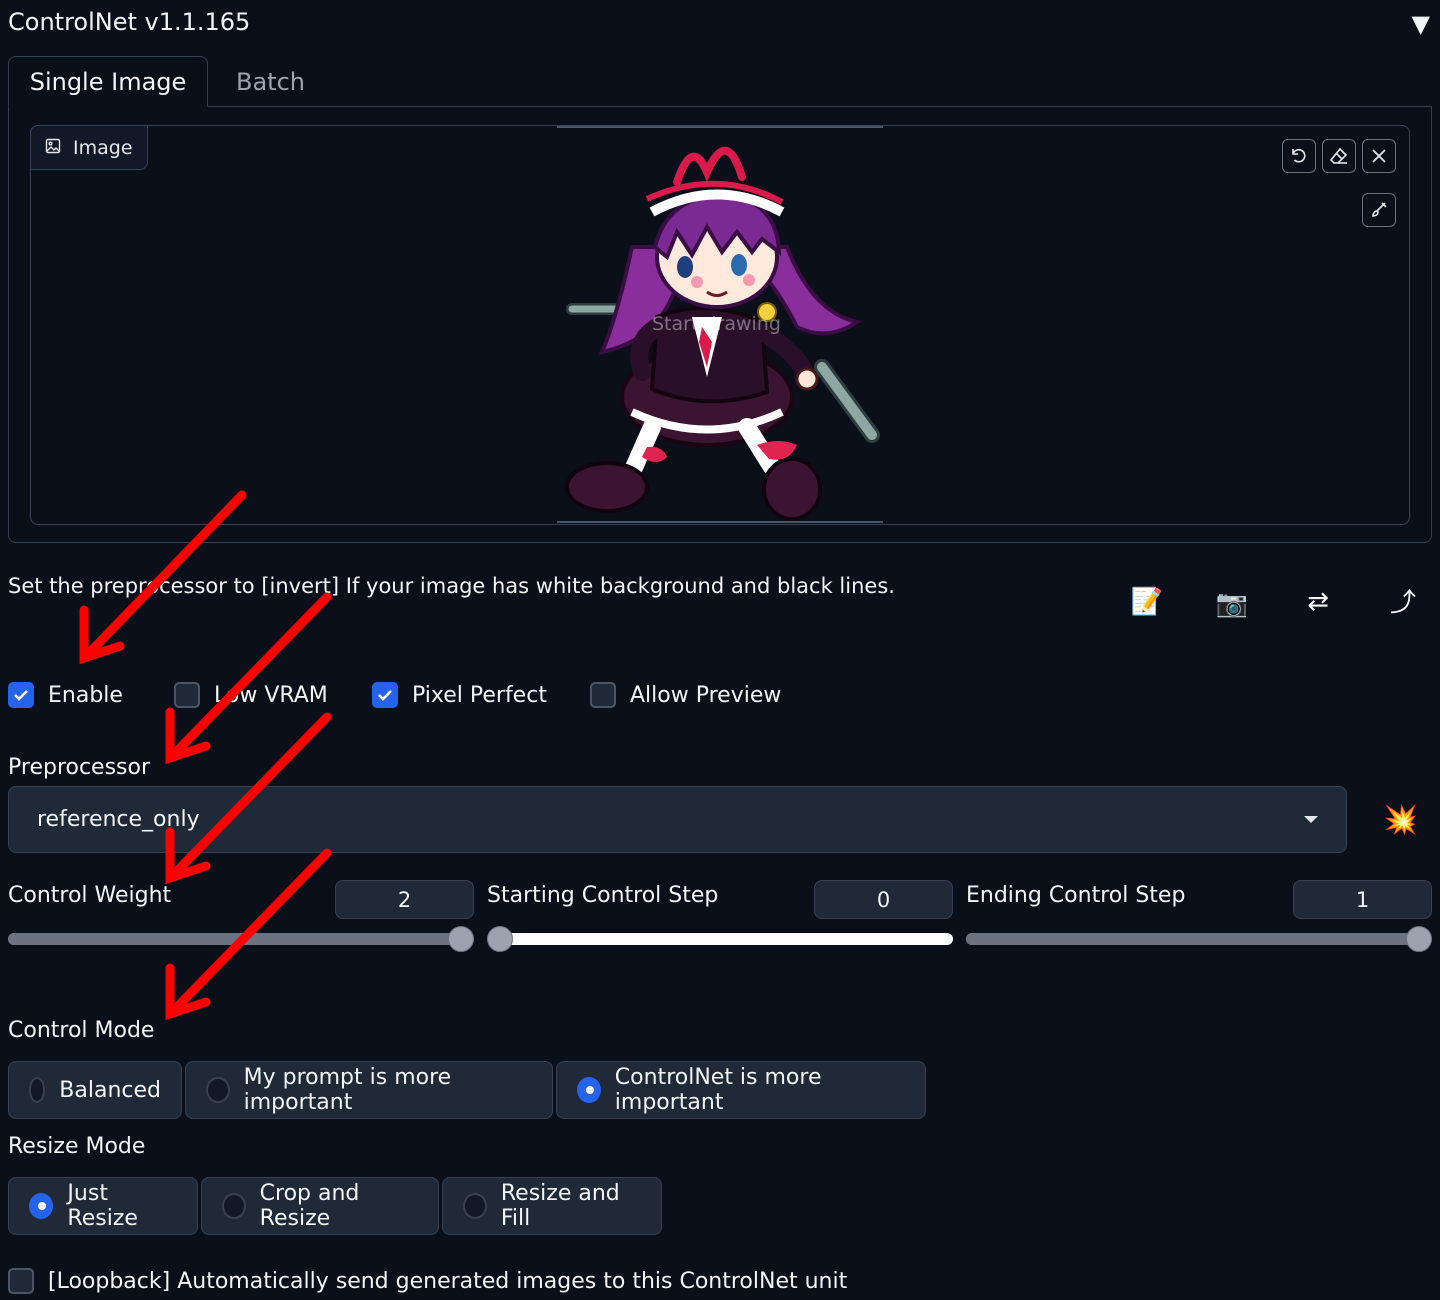 This screenshot has height=1300, width=1440. What do you see at coordinates (270, 81) in the screenshot?
I see `tab-batch: Batch` at bounding box center [270, 81].